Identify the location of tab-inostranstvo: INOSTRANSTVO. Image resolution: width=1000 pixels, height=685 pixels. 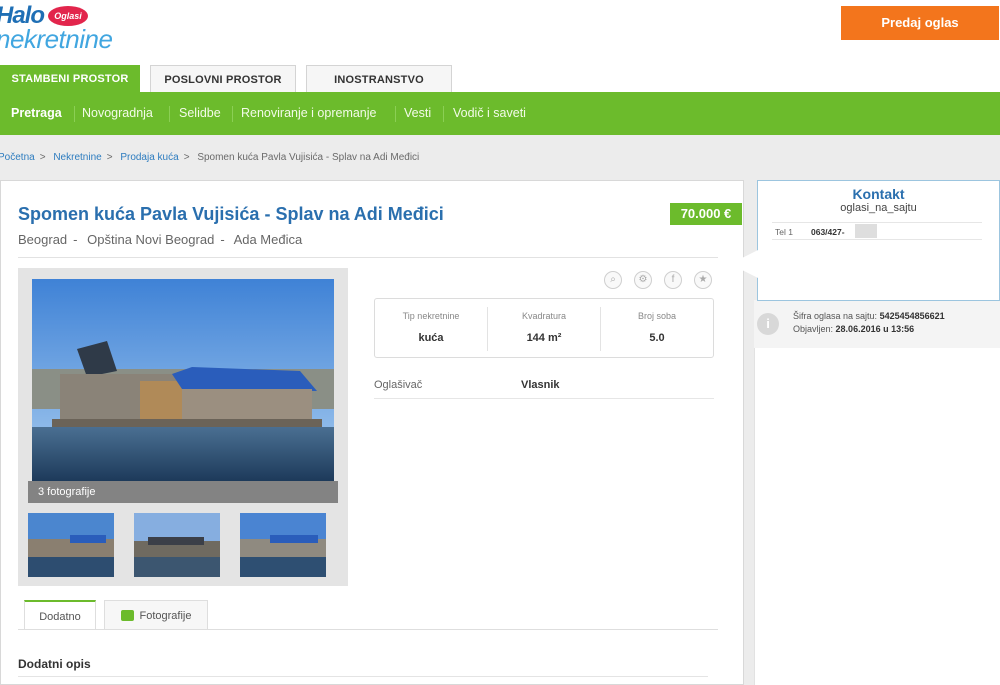
(379, 79).